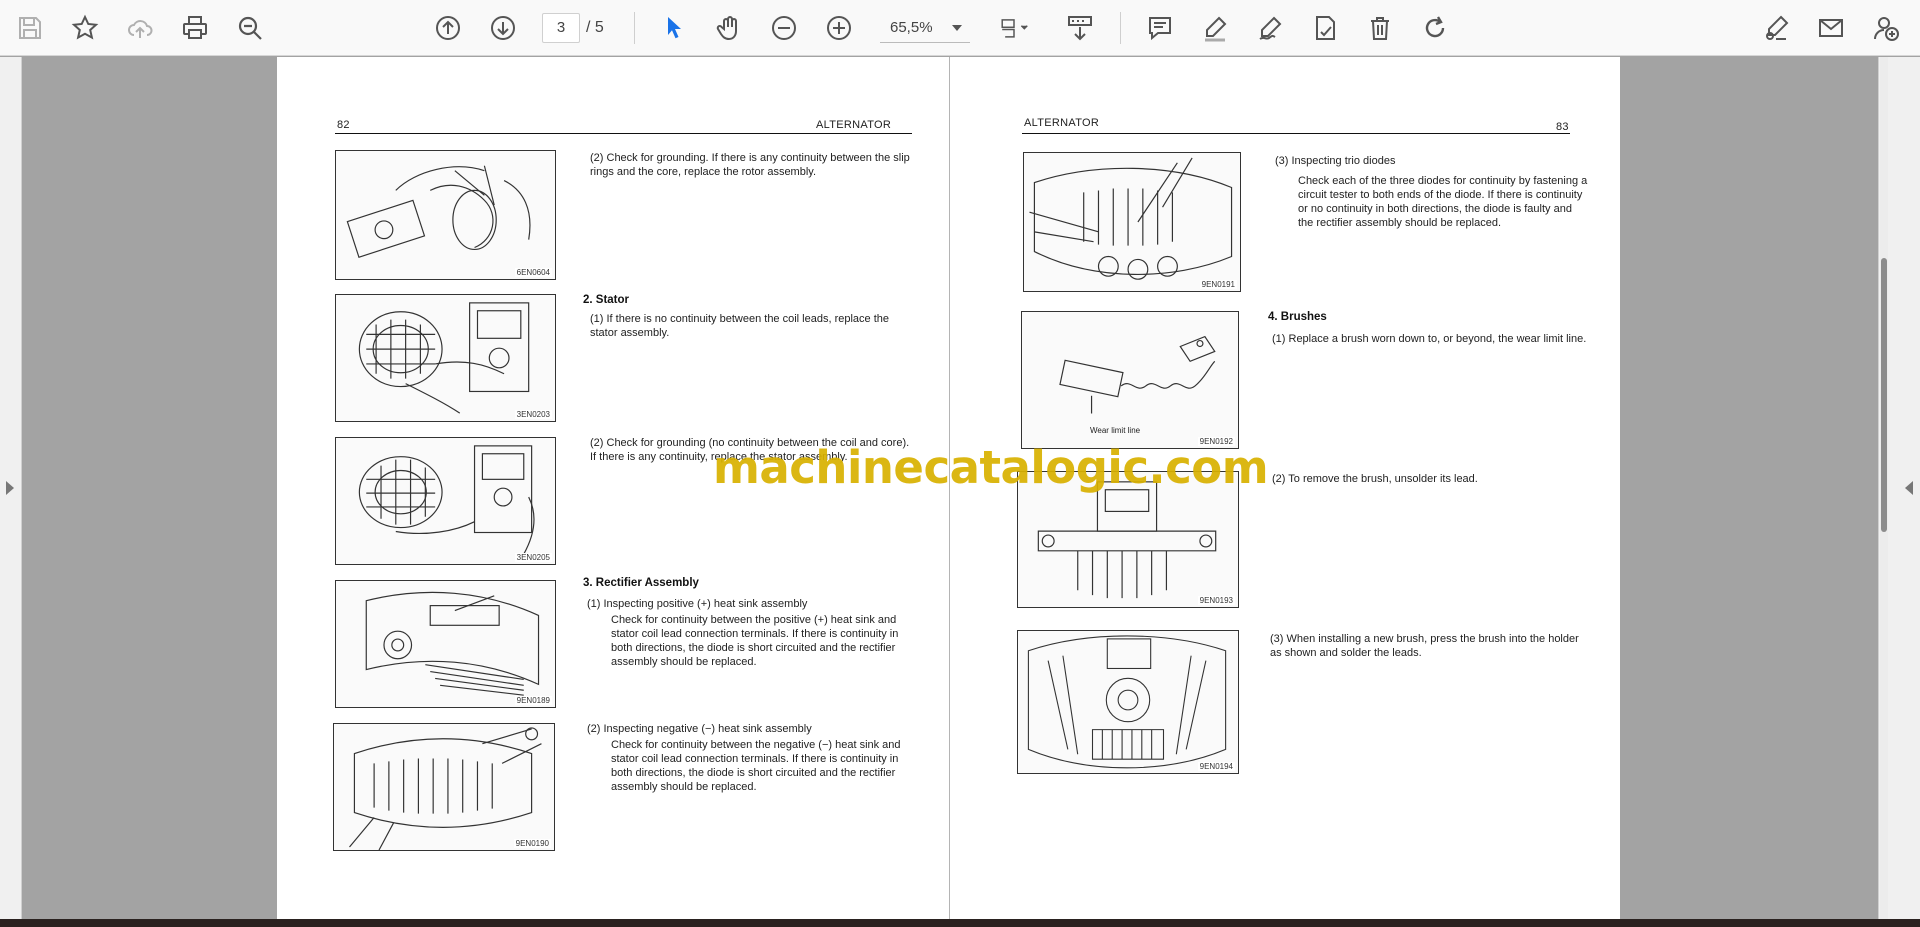  What do you see at coordinates (1080, 28) in the screenshot?
I see `scroll-mode-icon` at bounding box center [1080, 28].